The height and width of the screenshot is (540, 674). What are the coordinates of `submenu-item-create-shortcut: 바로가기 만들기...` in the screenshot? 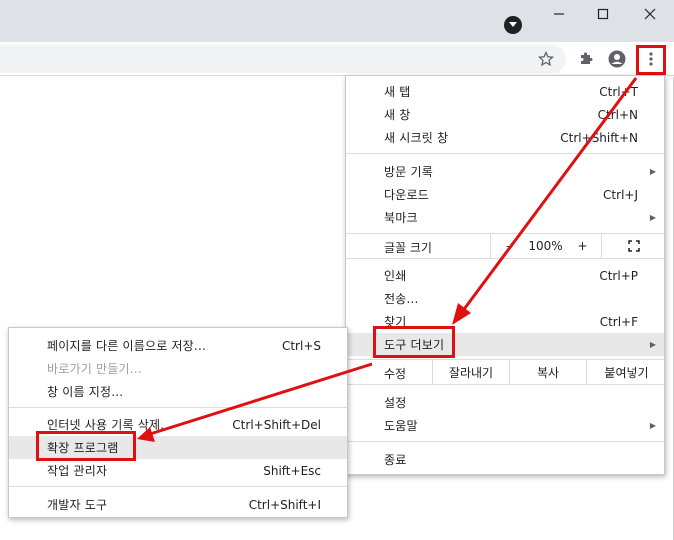 It's located at (178, 368).